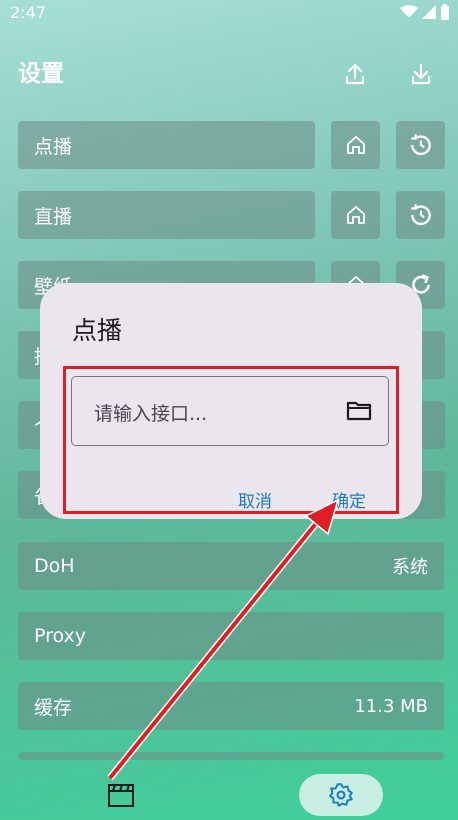 The image size is (458, 820). Describe the element at coordinates (409, 11) in the screenshot. I see `wifi-icon` at that location.